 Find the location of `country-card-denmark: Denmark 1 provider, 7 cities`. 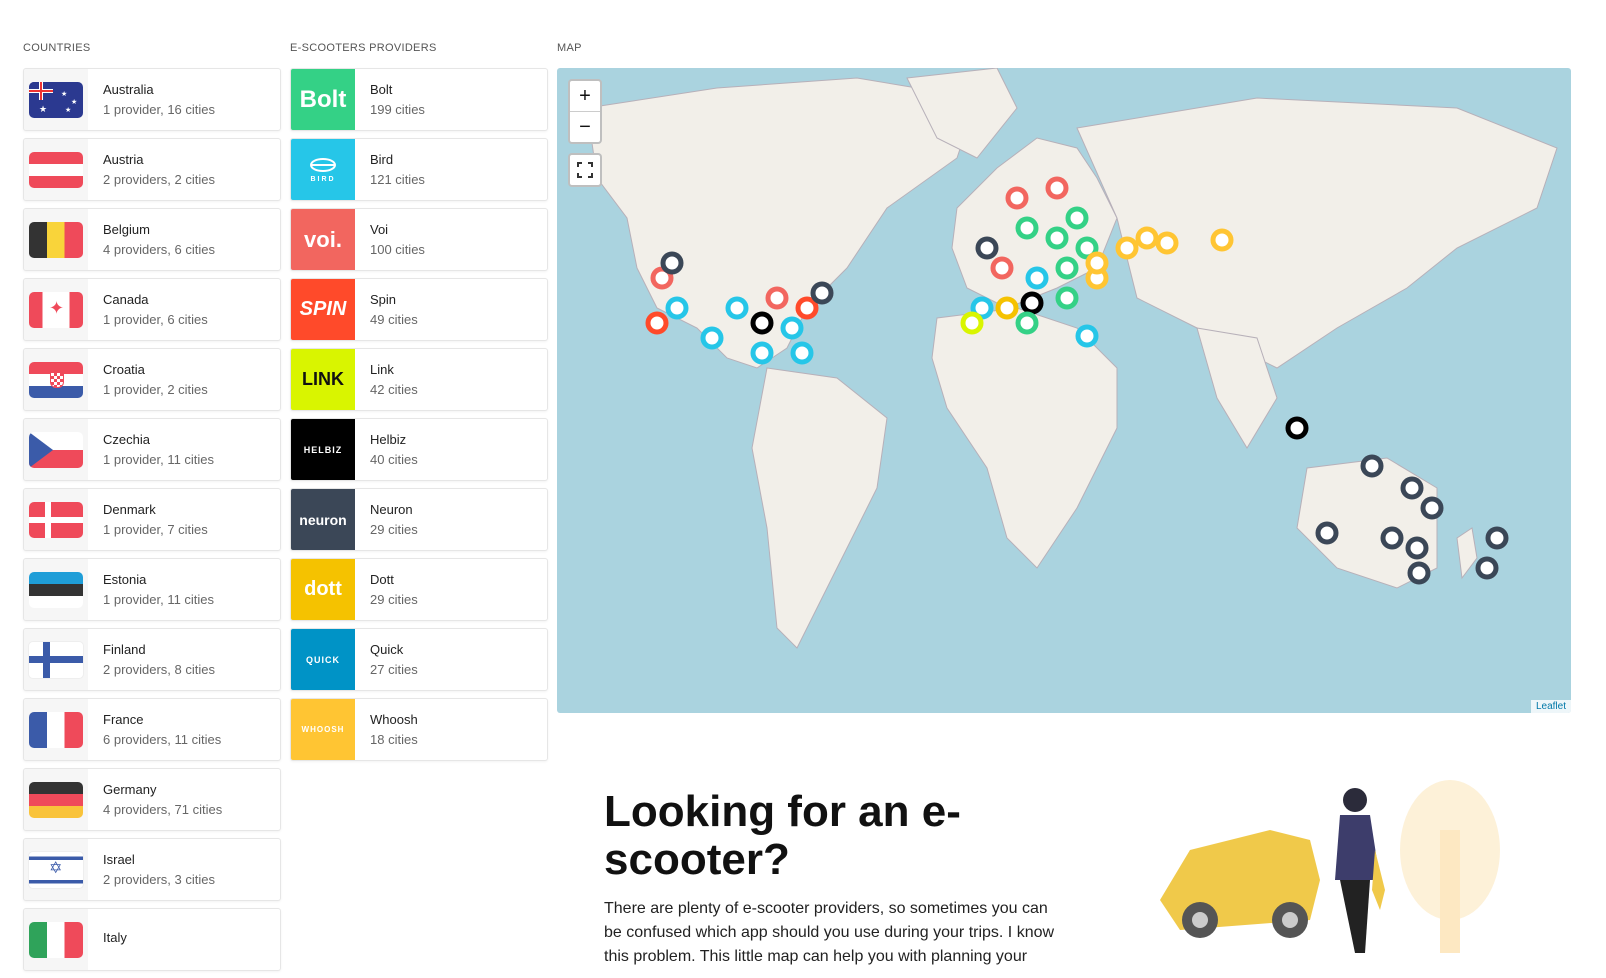

country-card-denmark: Denmark 1 provider, 7 cities is located at coordinates (152, 519).